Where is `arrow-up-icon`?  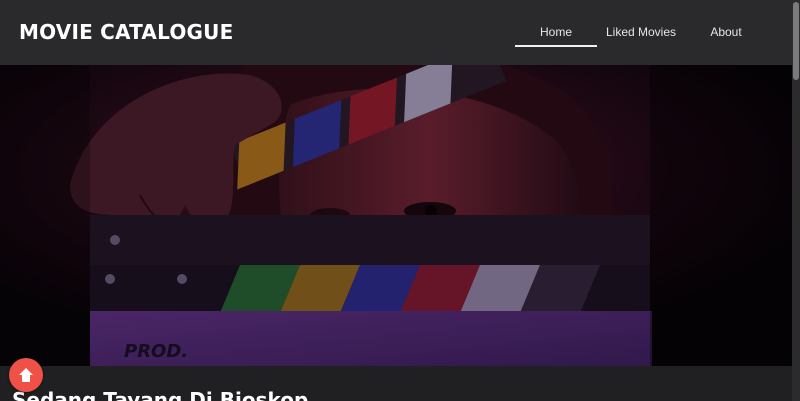 arrow-up-icon is located at coordinates (26, 375).